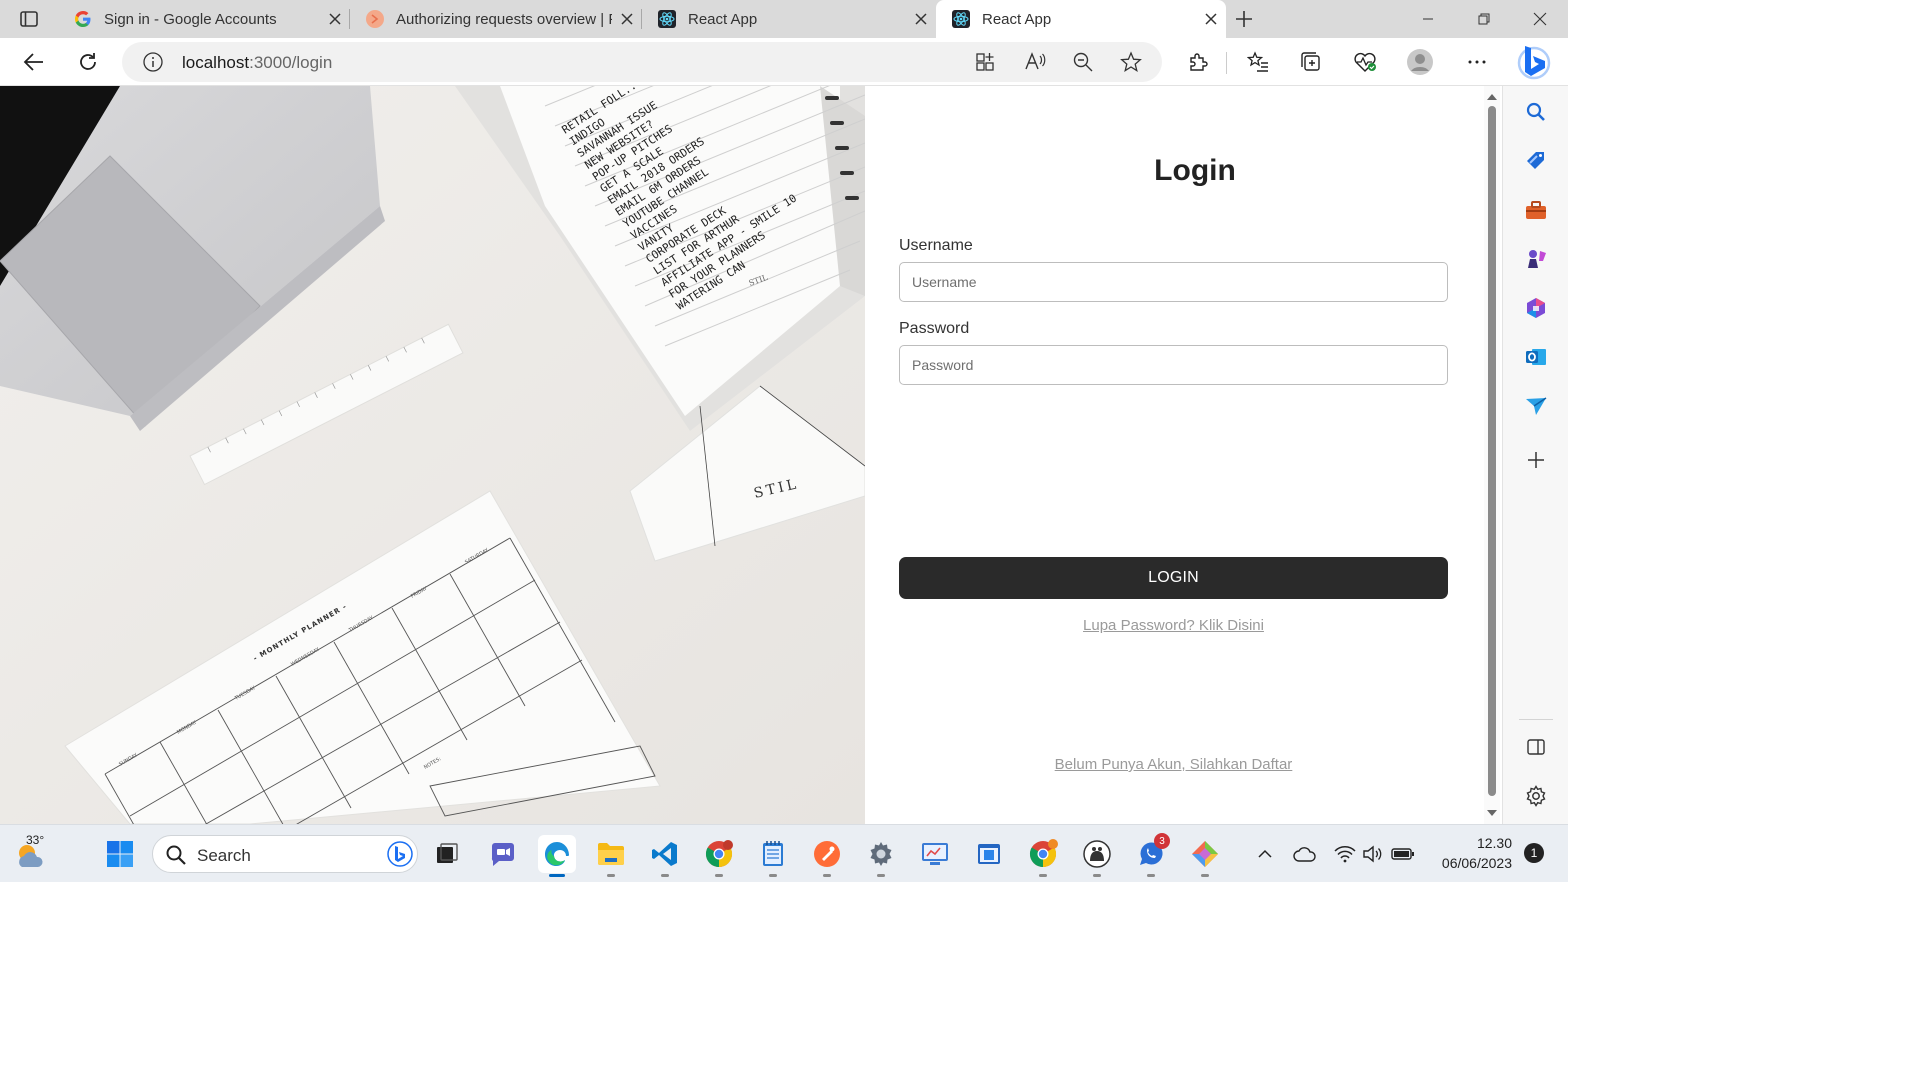 The width and height of the screenshot is (1920, 1080). What do you see at coordinates (1420, 62) in the screenshot?
I see `profile-button` at bounding box center [1420, 62].